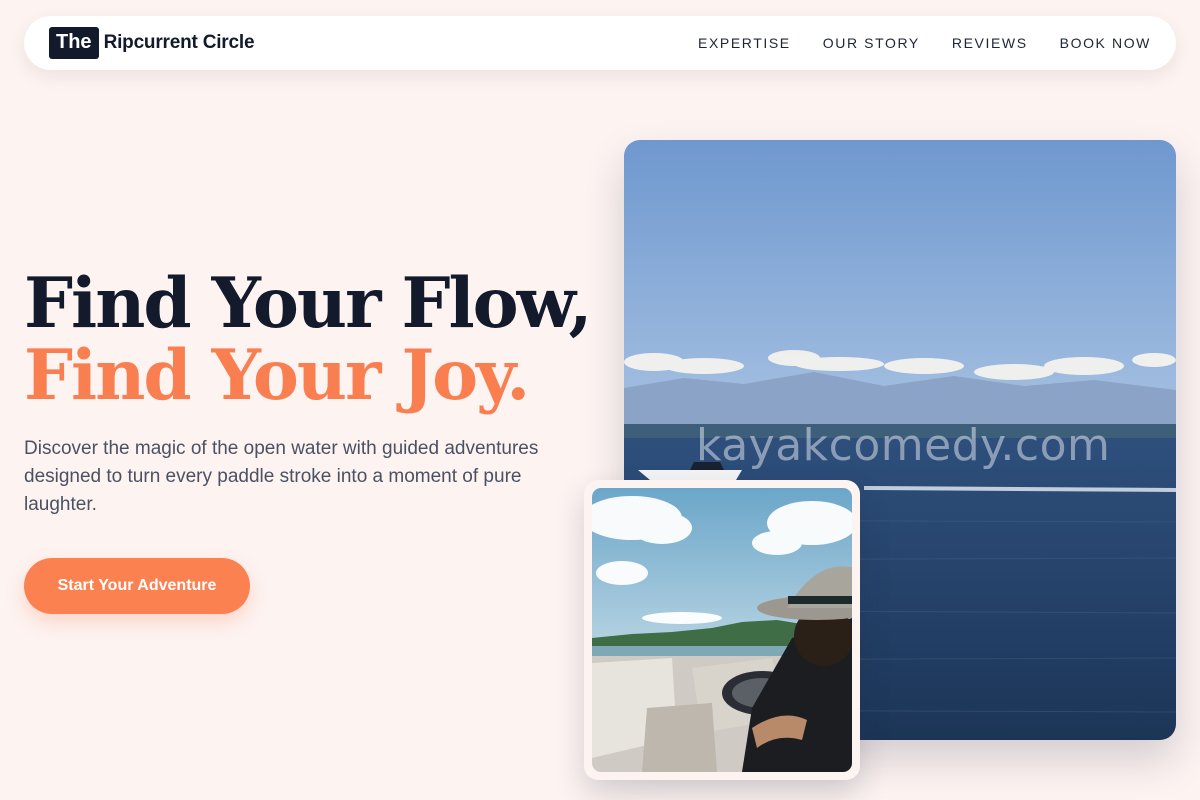 The width and height of the screenshot is (1200, 800). I want to click on nav-link-book-now: BOOK NOW, so click(1105, 43).